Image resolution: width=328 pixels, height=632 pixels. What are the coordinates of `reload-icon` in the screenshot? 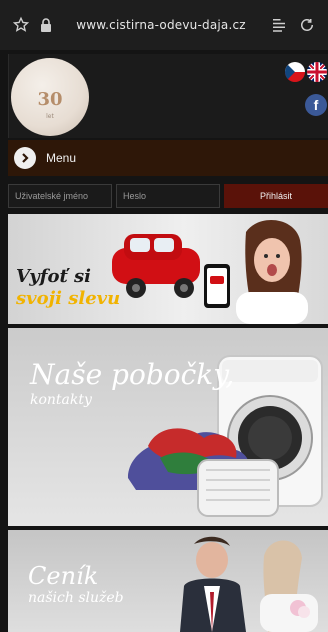 It's located at (307, 25).